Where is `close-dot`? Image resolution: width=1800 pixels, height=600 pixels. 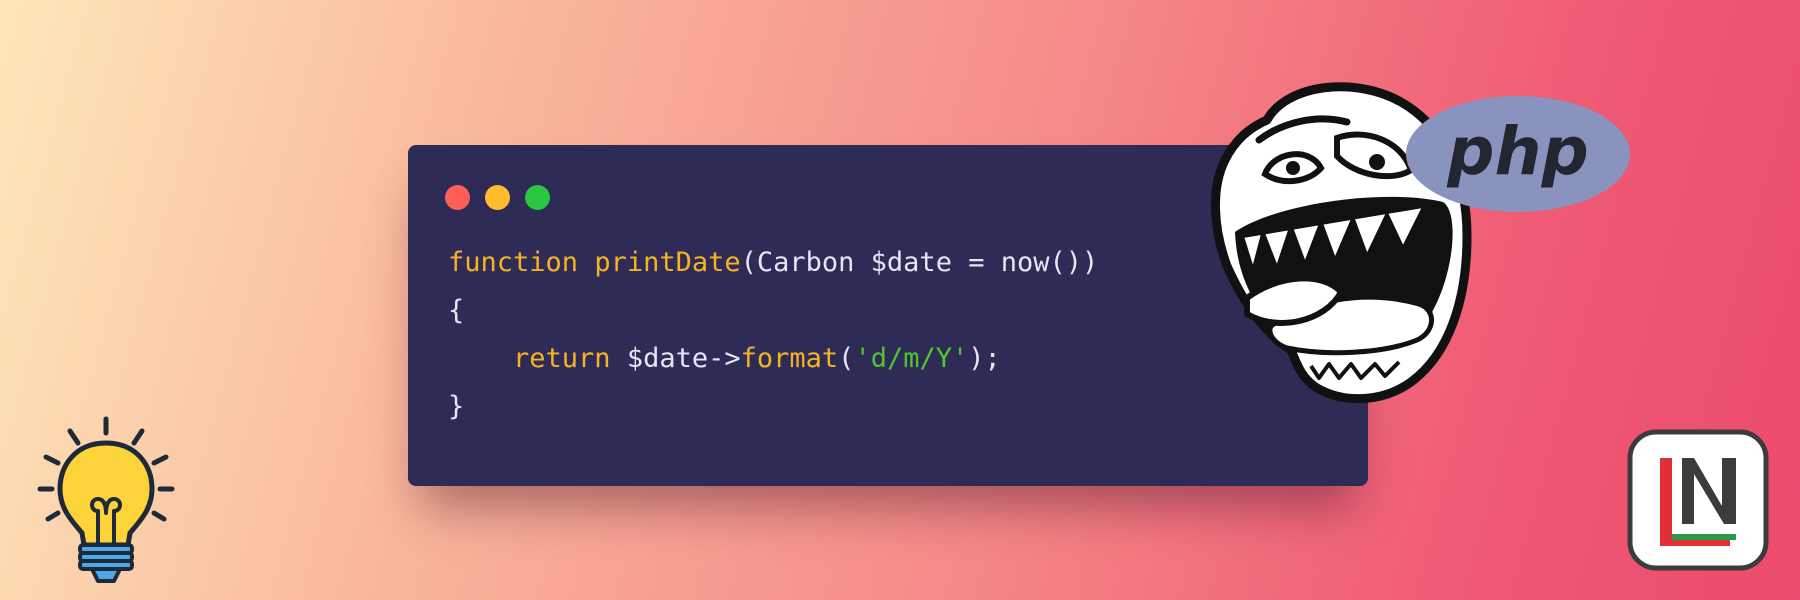
close-dot is located at coordinates (457, 197).